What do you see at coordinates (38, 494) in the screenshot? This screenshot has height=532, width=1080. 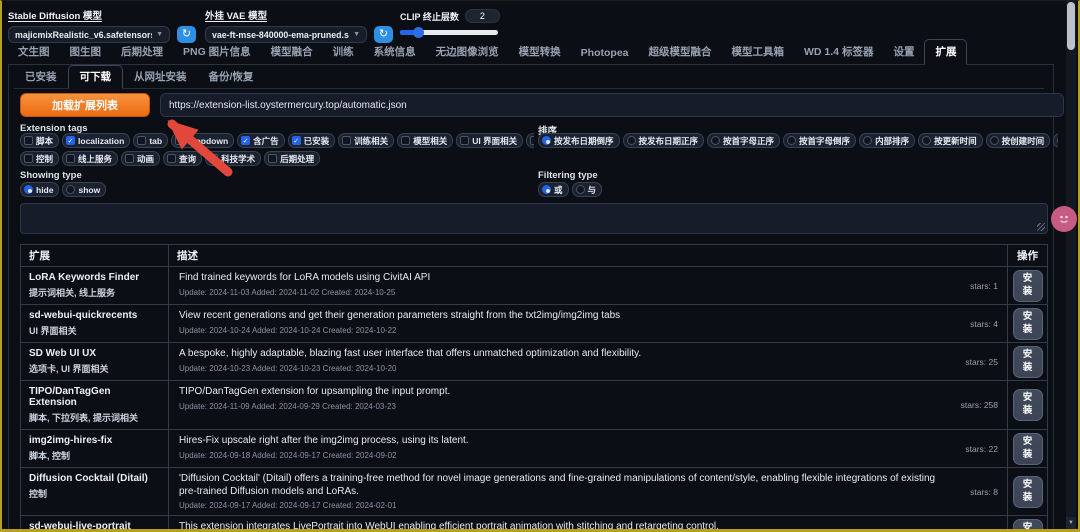 I see `extension-tags-text: 控制` at bounding box center [38, 494].